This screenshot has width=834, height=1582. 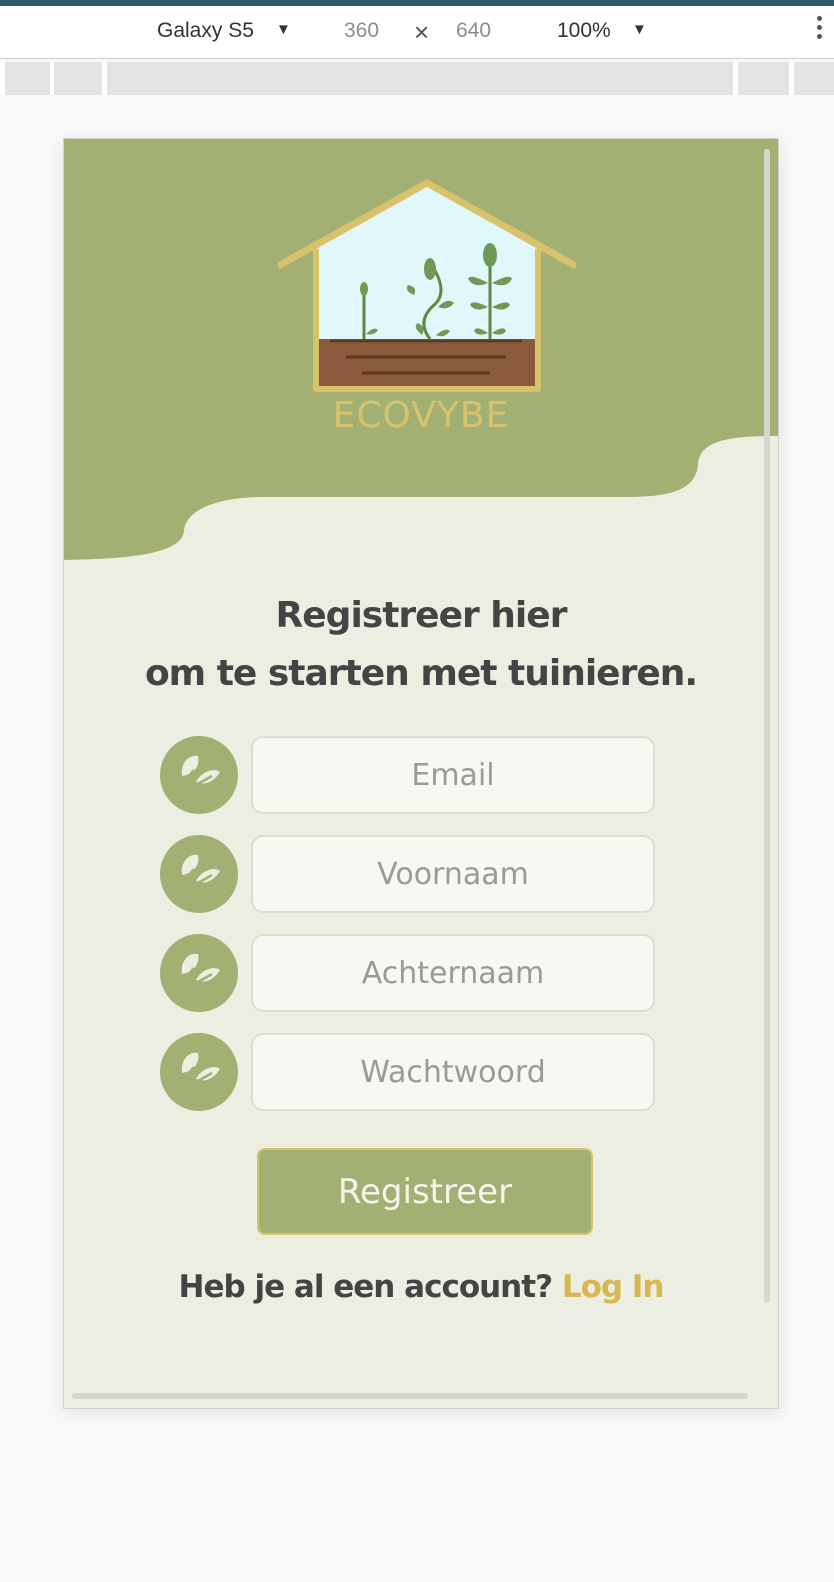 I want to click on media-query-ruler, so click(x=417, y=78).